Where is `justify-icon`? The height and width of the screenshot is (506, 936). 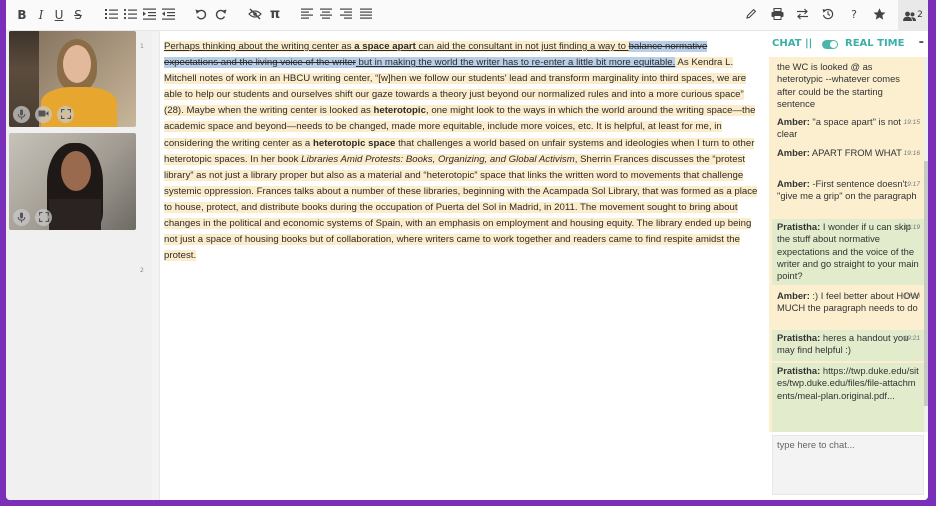 justify-icon is located at coordinates (366, 13).